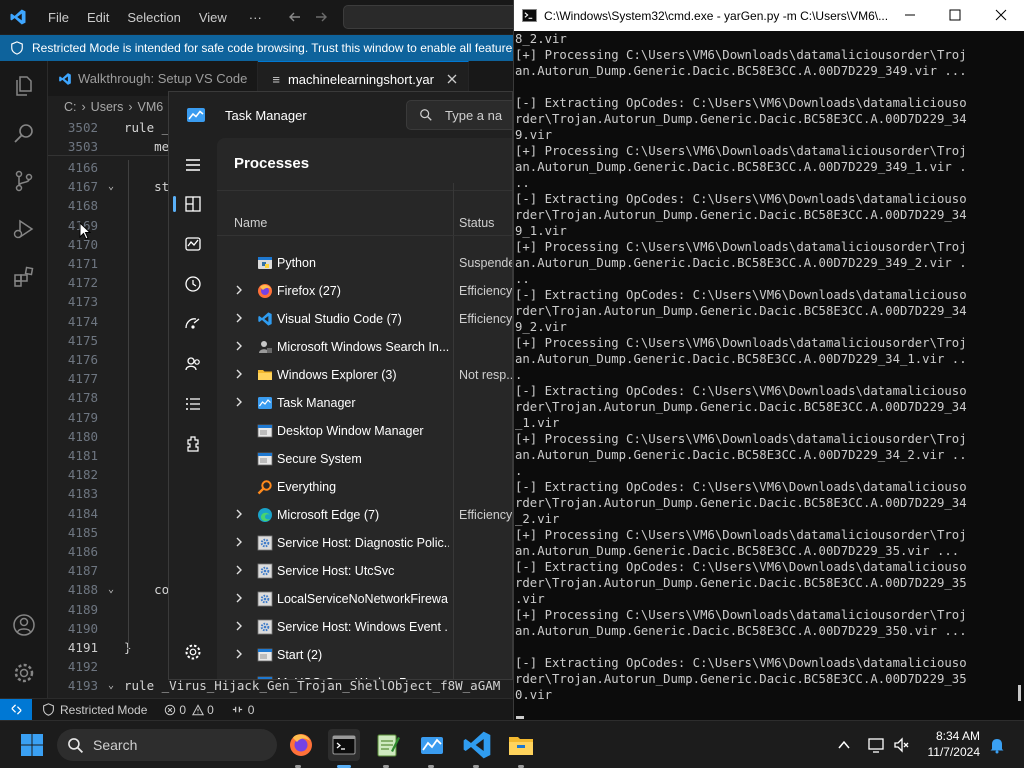 Image resolution: width=1024 pixels, height=768 pixels. Describe the element at coordinates (98, 17) in the screenshot. I see `menu-edit: Edit` at that location.